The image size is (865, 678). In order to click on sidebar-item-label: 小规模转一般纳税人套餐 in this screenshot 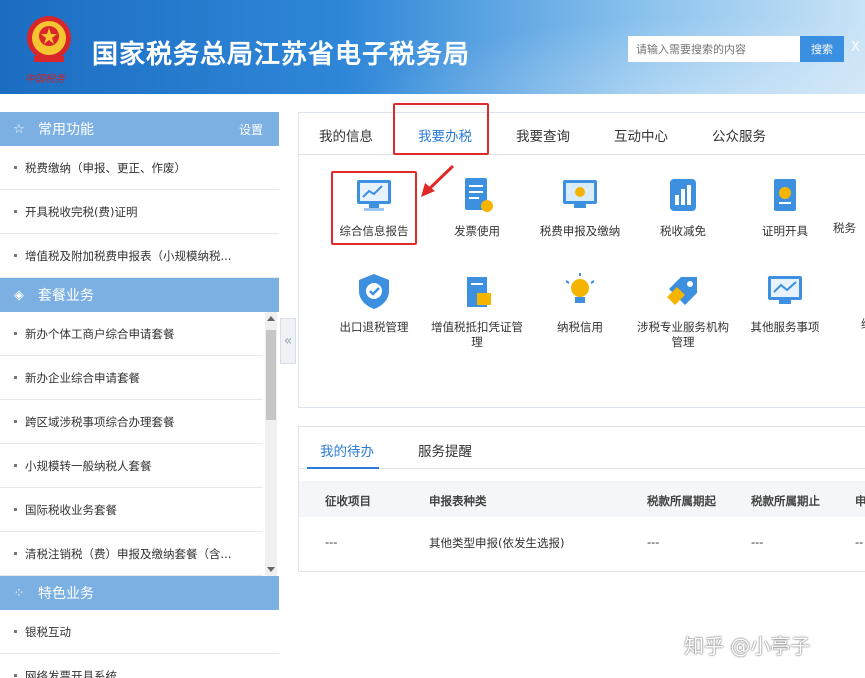, I will do `click(88, 465)`.